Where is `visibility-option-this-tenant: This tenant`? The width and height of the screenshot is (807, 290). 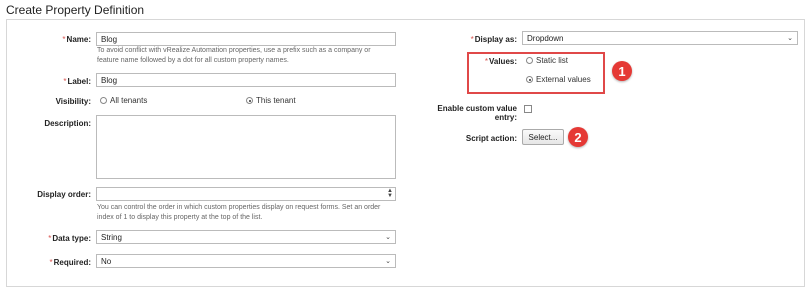
visibility-option-this-tenant: This tenant is located at coordinates (271, 100).